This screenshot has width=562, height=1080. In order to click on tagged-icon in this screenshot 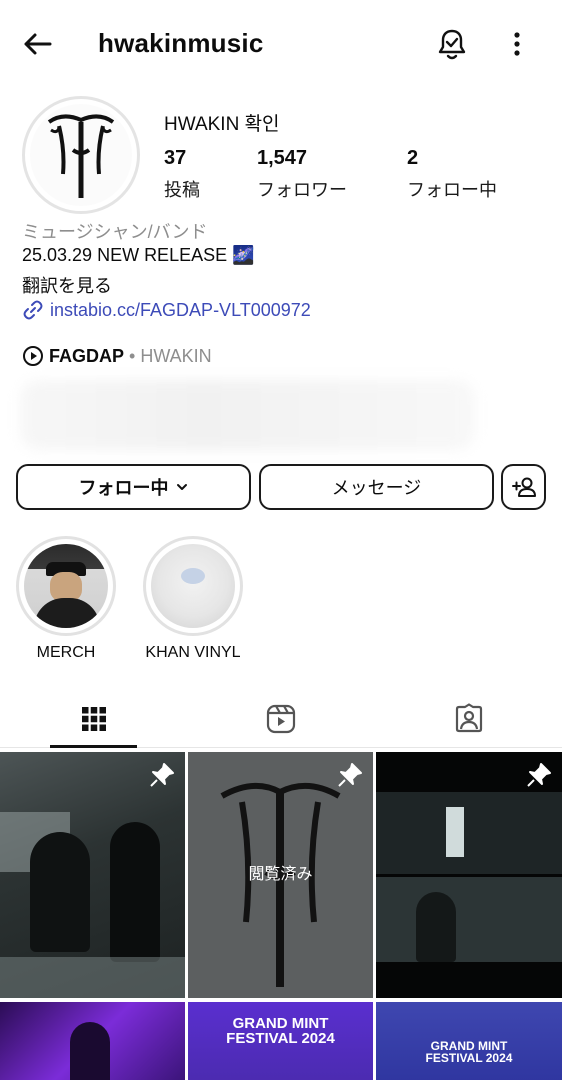, I will do `click(468, 718)`.